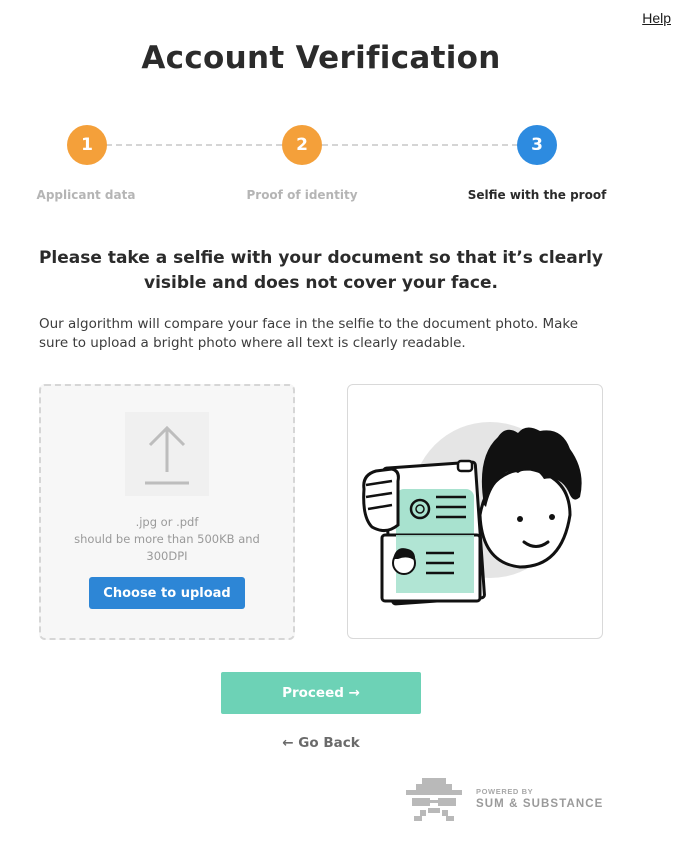  I want to click on step-3-label: Selfie with the proof, so click(537, 195).